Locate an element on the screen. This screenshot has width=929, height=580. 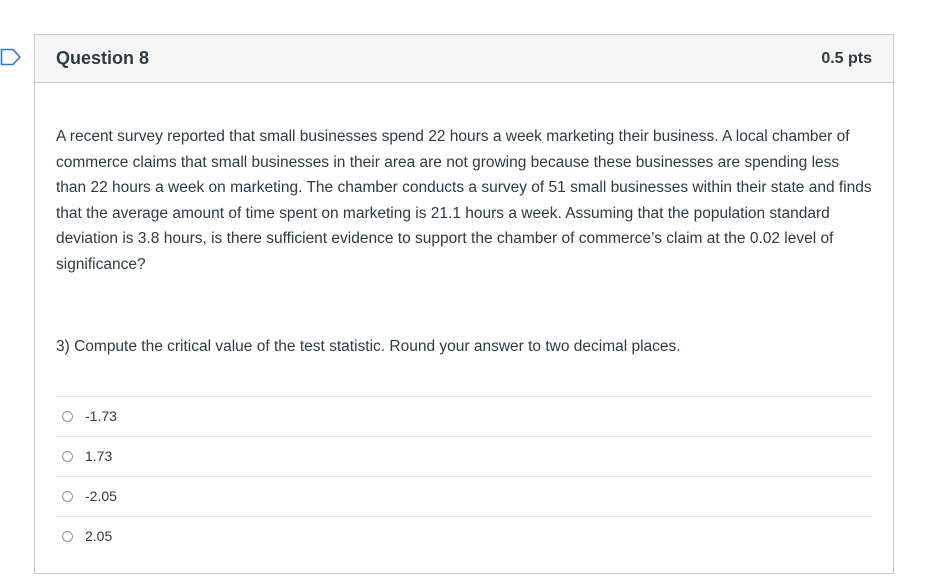
flag-question-icon is located at coordinates (11, 57).